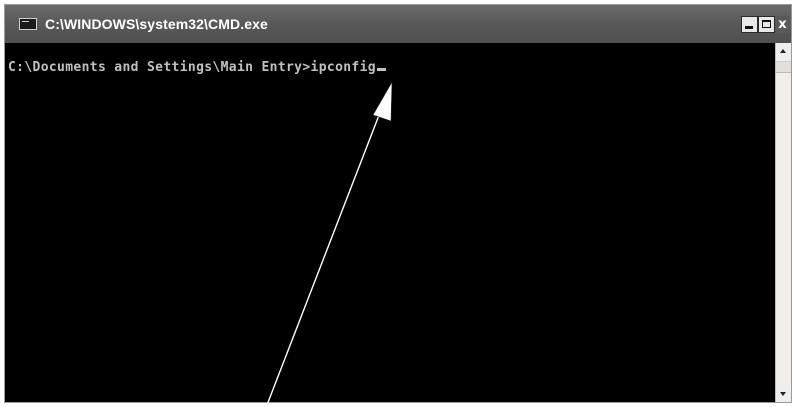 The width and height of the screenshot is (796, 407). I want to click on console-prompt: C:\Documents and Settings\Main Entry>, so click(159, 67).